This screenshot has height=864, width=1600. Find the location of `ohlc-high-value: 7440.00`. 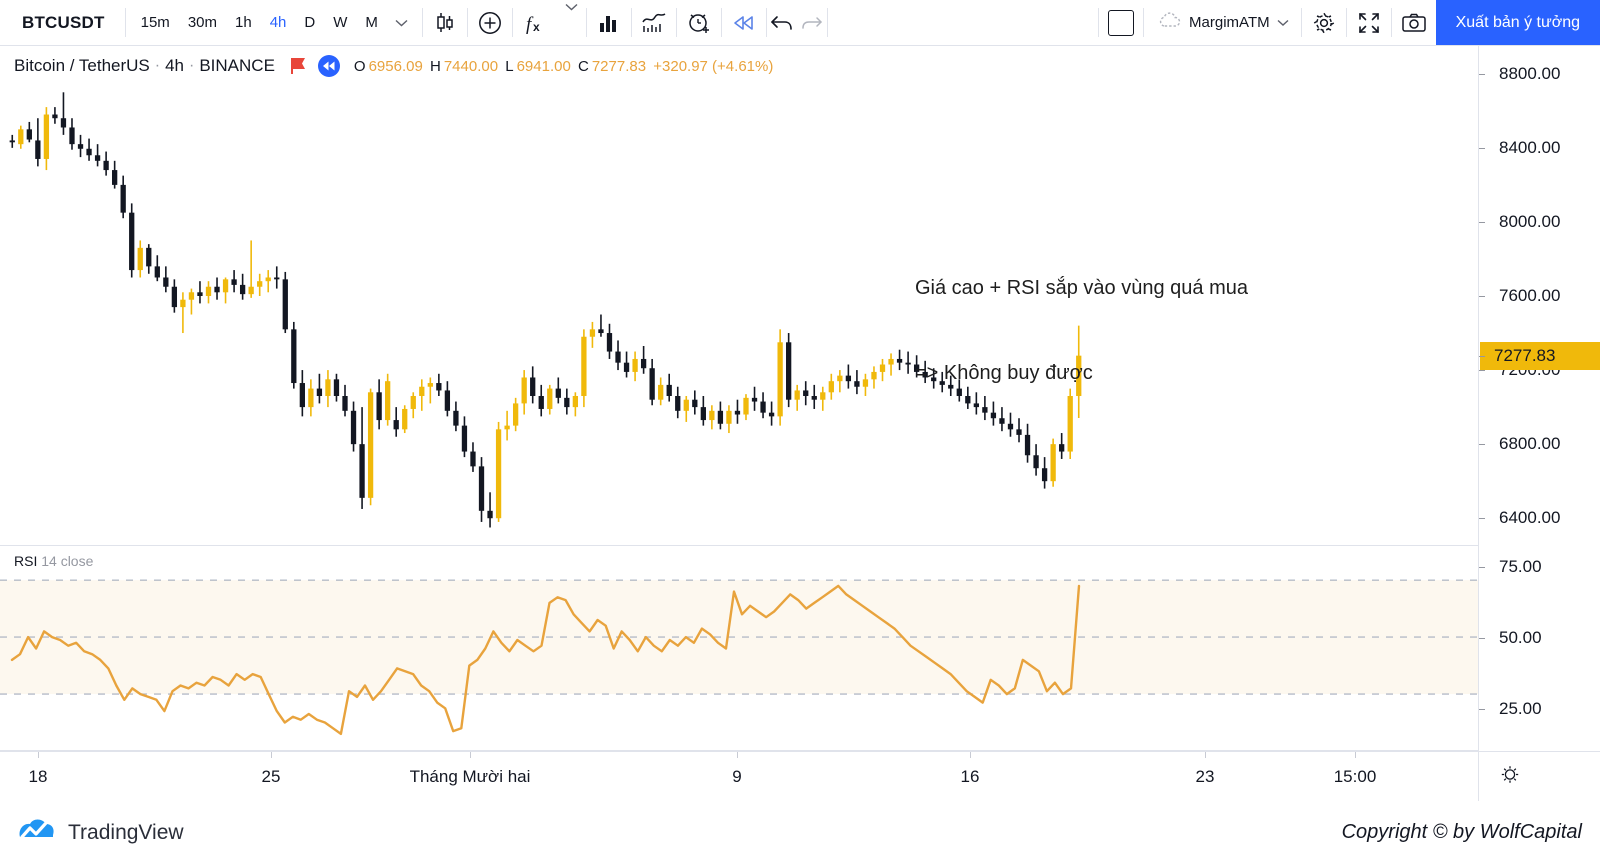

ohlc-high-value: 7440.00 is located at coordinates (471, 66).